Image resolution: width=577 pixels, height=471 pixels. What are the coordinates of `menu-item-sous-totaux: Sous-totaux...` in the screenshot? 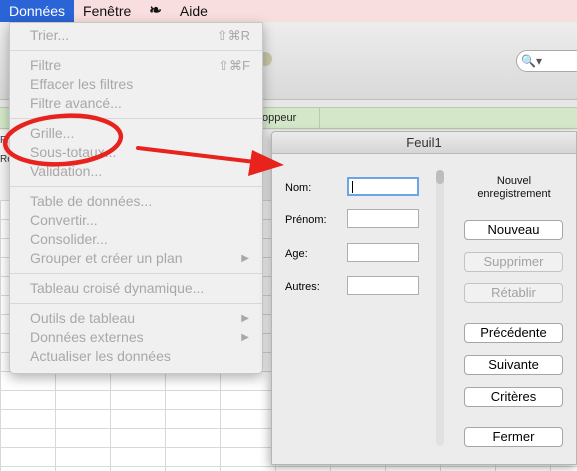 It's located at (136, 152).